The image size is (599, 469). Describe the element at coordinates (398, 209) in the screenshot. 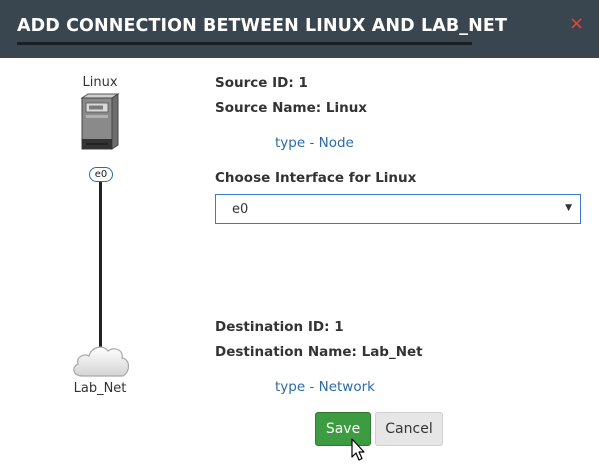

I see `interface-select: e0 ▼` at that location.